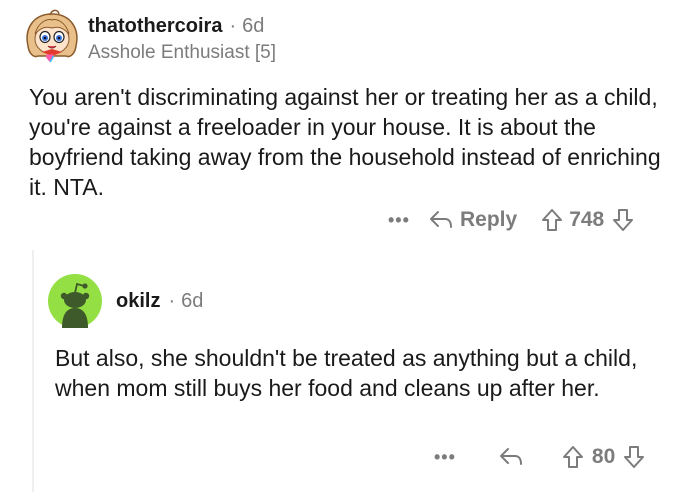 This screenshot has height=492, width=700. What do you see at coordinates (539, 457) in the screenshot?
I see `comment-actions: ••• 80` at bounding box center [539, 457].